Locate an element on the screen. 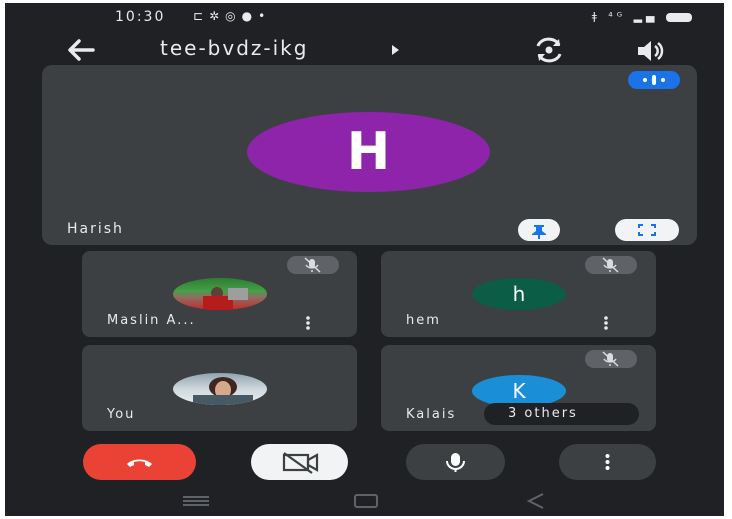  home-icon is located at coordinates (366, 501).